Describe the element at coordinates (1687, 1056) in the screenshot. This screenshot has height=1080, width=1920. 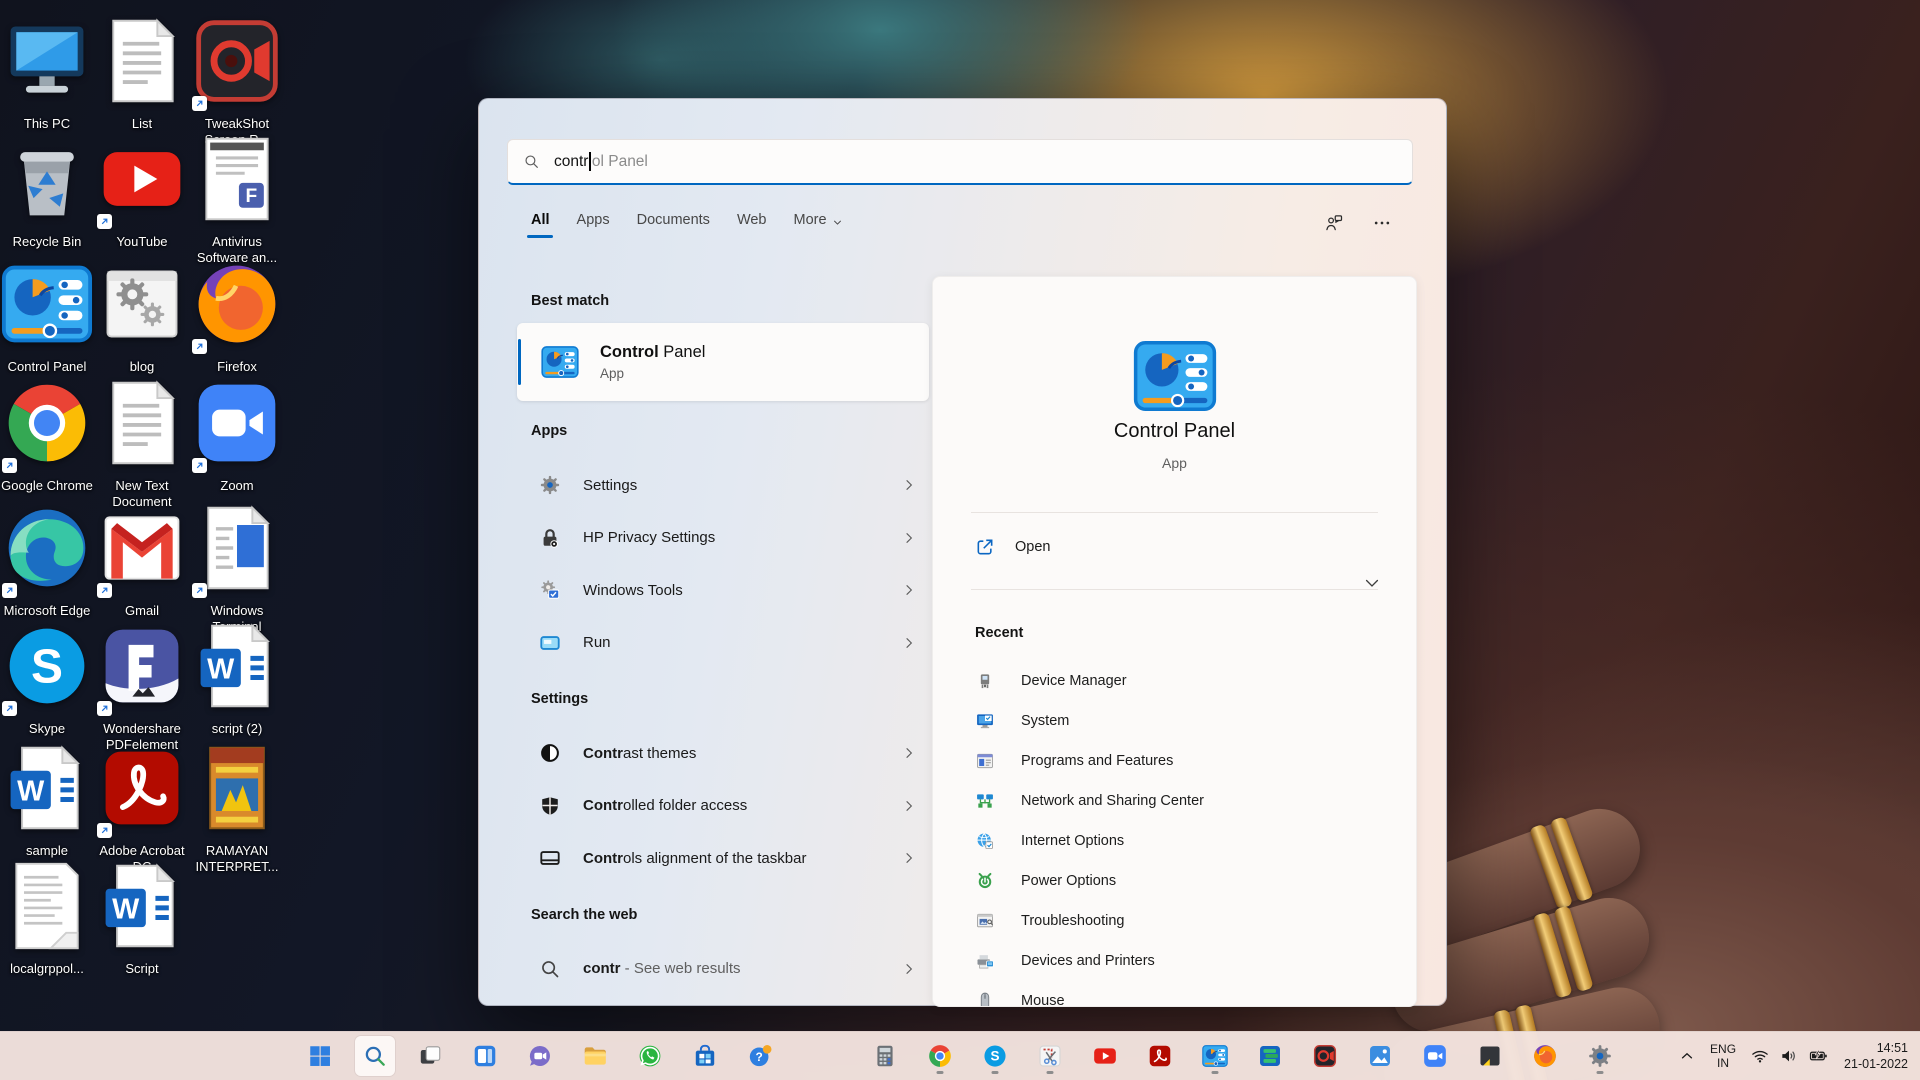
I see `hidden-icons-chevron` at that location.